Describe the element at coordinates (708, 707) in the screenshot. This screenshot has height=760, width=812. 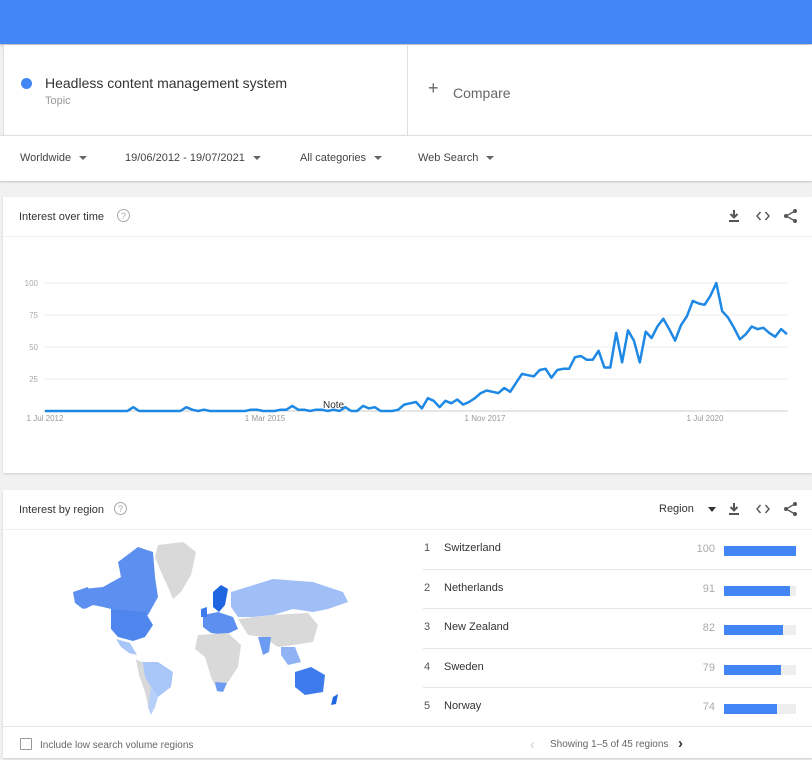
I see `region-value: 74` at that location.